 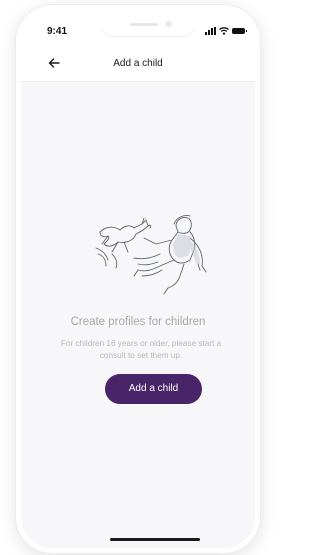 I want to click on nav-bar: Add a child, so click(x=138, y=63).